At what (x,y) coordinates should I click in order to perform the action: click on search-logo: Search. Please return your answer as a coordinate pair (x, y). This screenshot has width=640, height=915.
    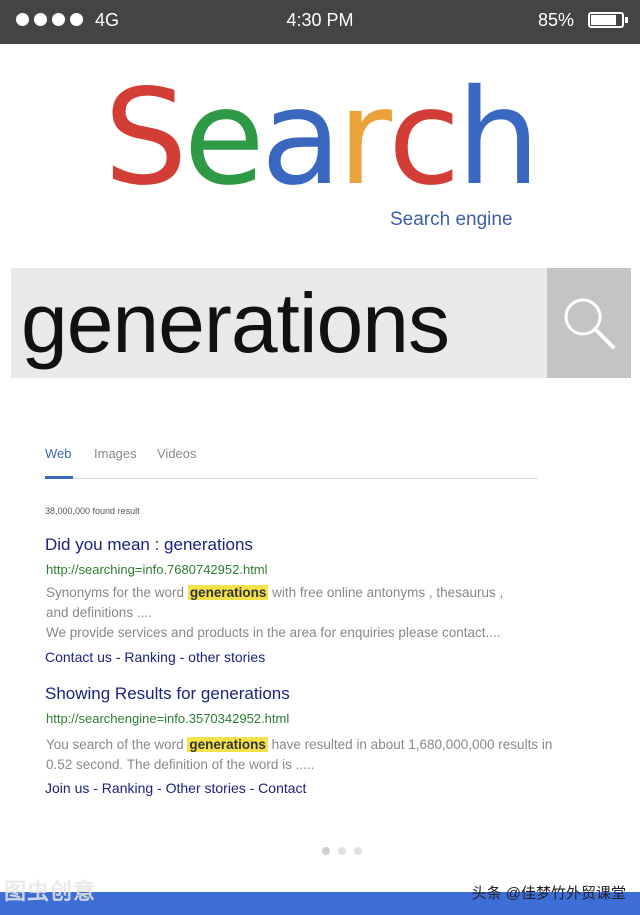
    Looking at the image, I should click on (320, 138).